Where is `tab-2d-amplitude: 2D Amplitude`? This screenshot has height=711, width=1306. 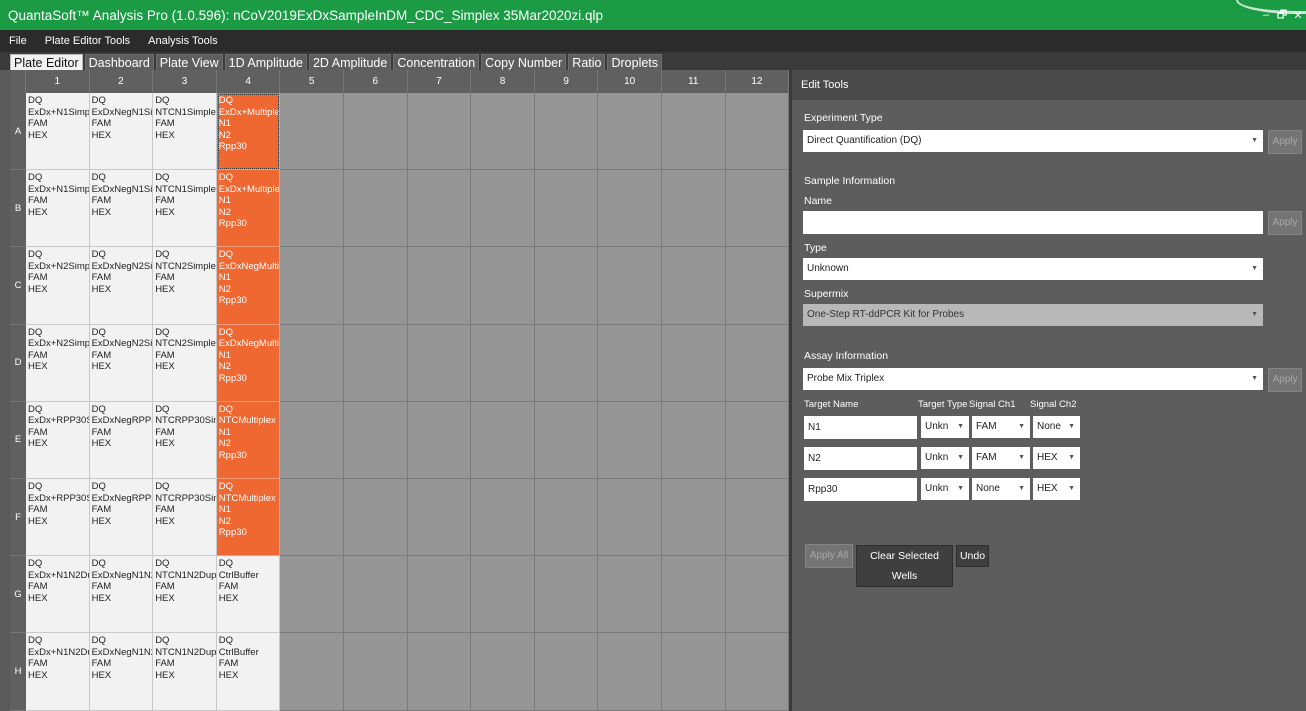 tab-2d-amplitude: 2D Amplitude is located at coordinates (350, 62).